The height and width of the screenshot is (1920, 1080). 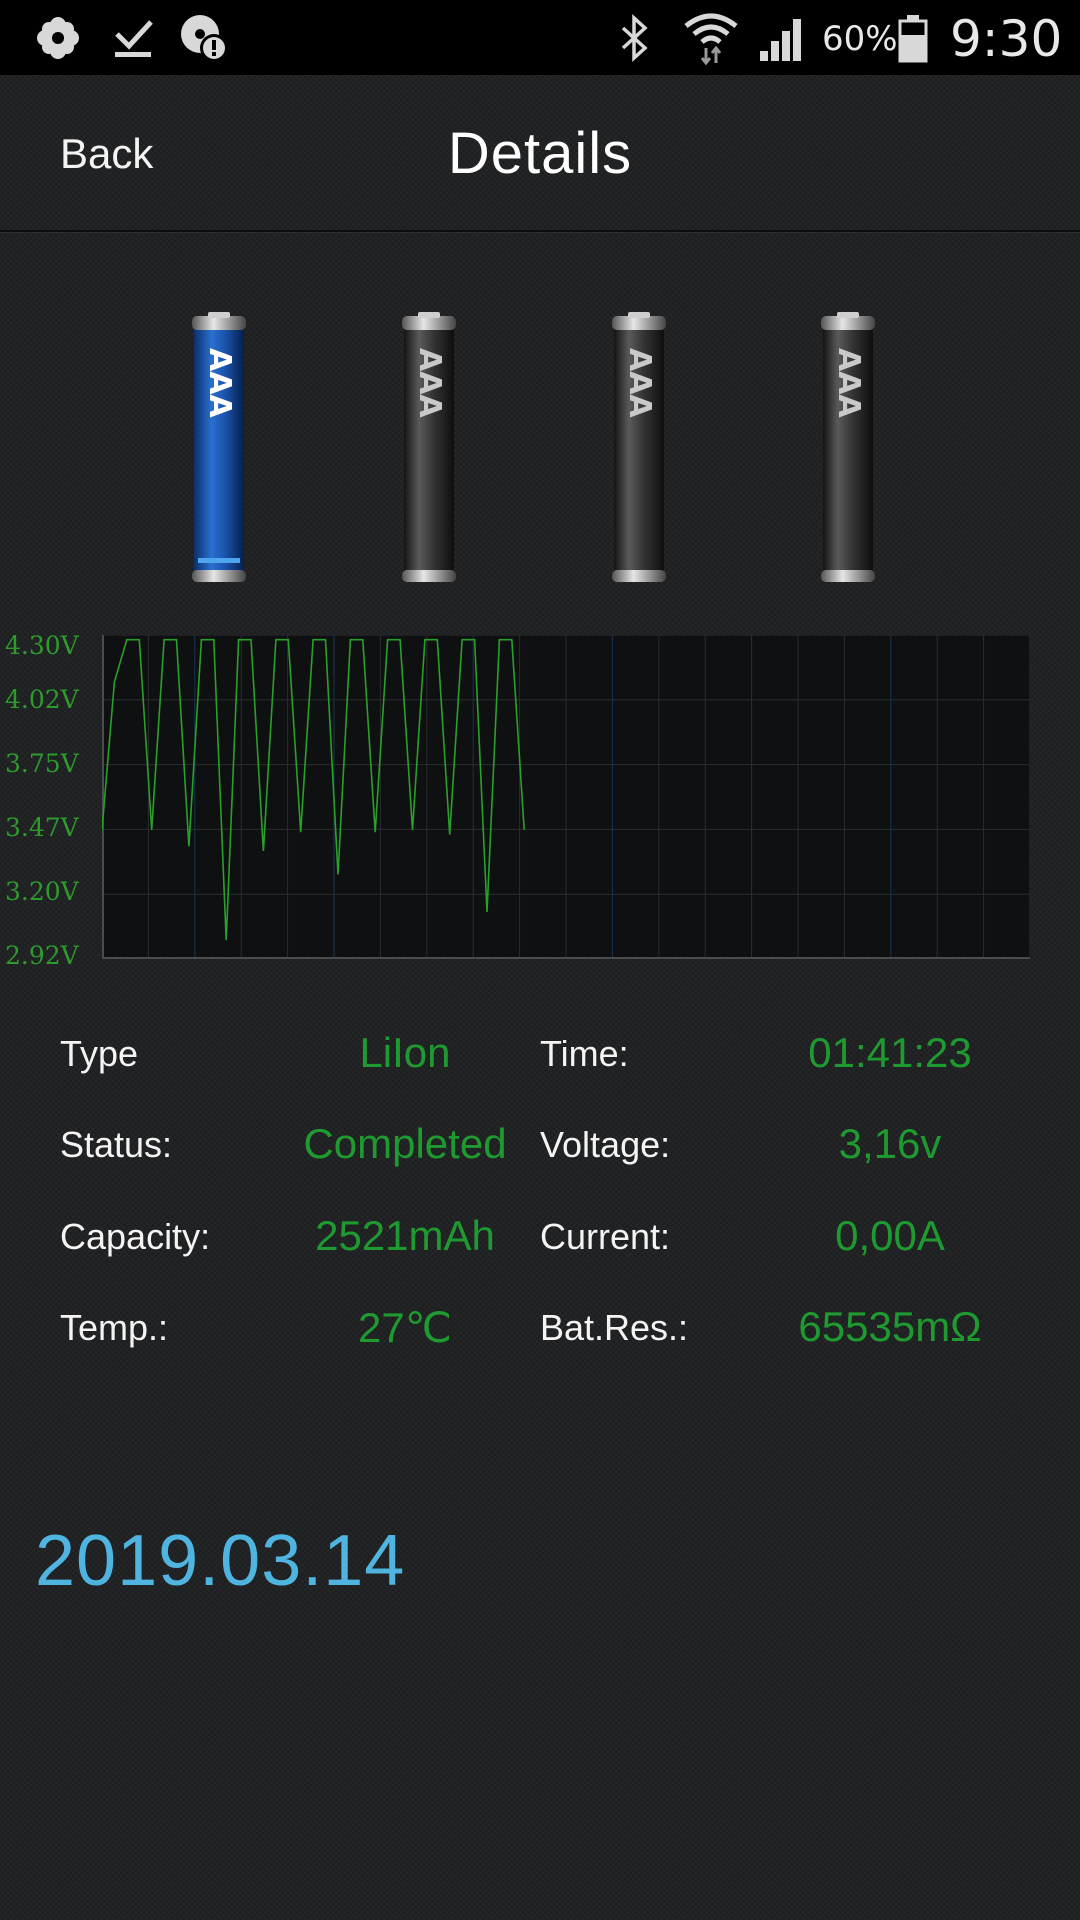 I want to click on bluetooth-icon, so click(x=634, y=37).